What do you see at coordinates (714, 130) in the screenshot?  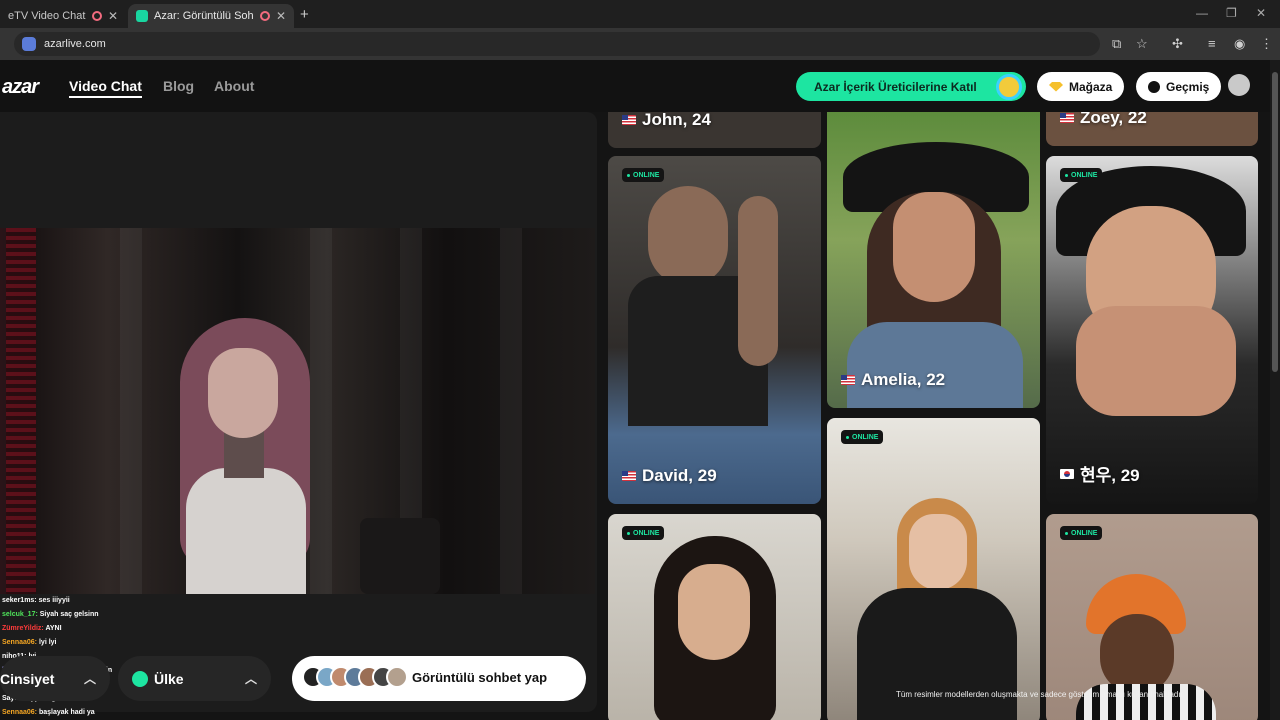 I see `card-john: John, 24` at bounding box center [714, 130].